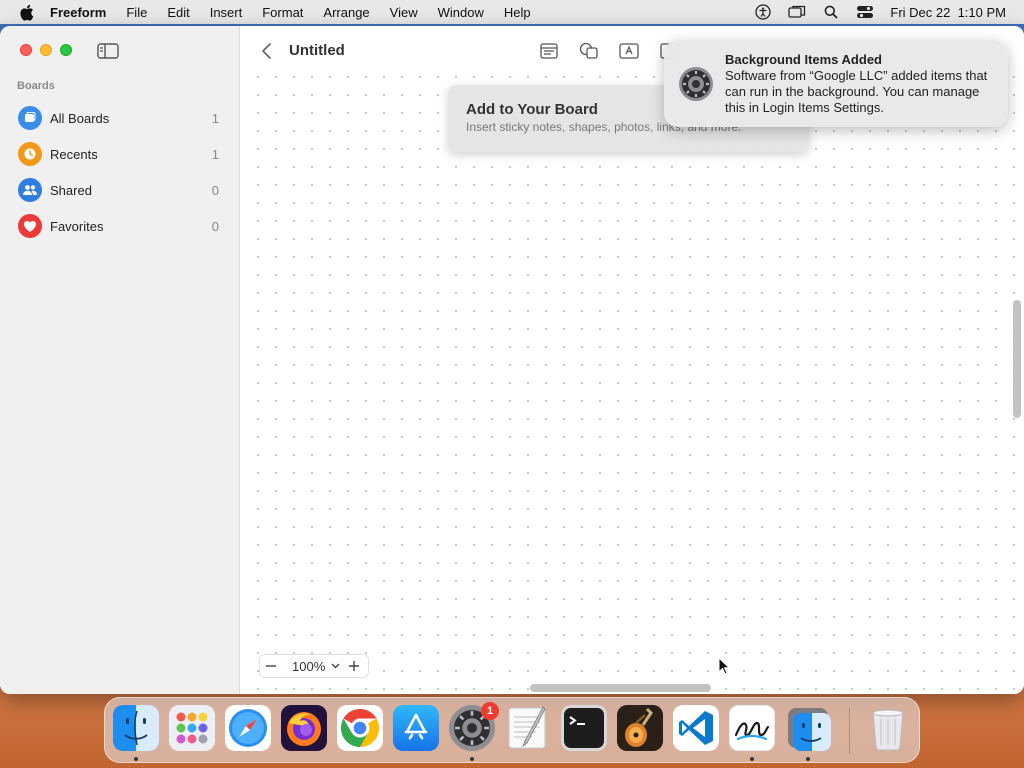 This screenshot has height=768, width=1024. I want to click on sidebar-heading: Boards, so click(36, 86).